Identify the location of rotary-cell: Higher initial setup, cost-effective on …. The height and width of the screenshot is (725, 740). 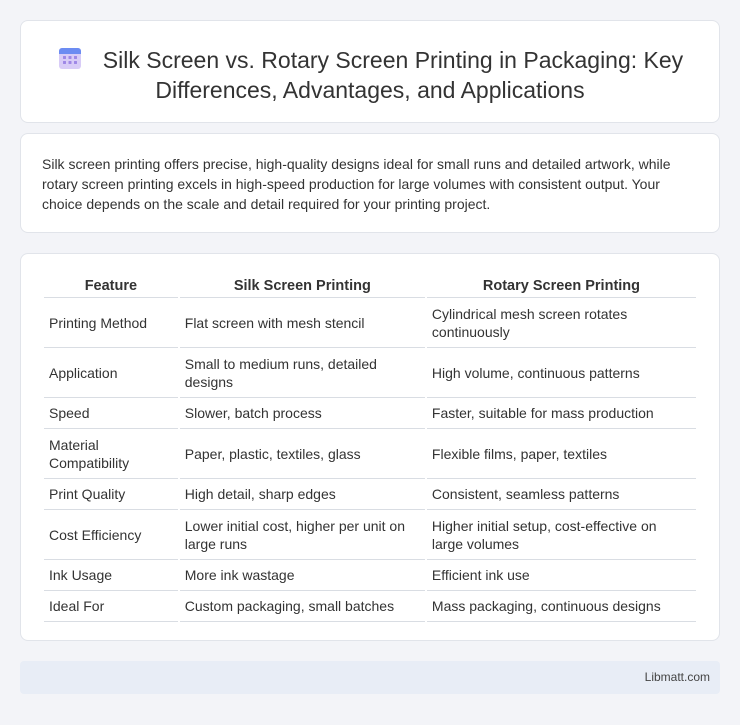
(561, 535).